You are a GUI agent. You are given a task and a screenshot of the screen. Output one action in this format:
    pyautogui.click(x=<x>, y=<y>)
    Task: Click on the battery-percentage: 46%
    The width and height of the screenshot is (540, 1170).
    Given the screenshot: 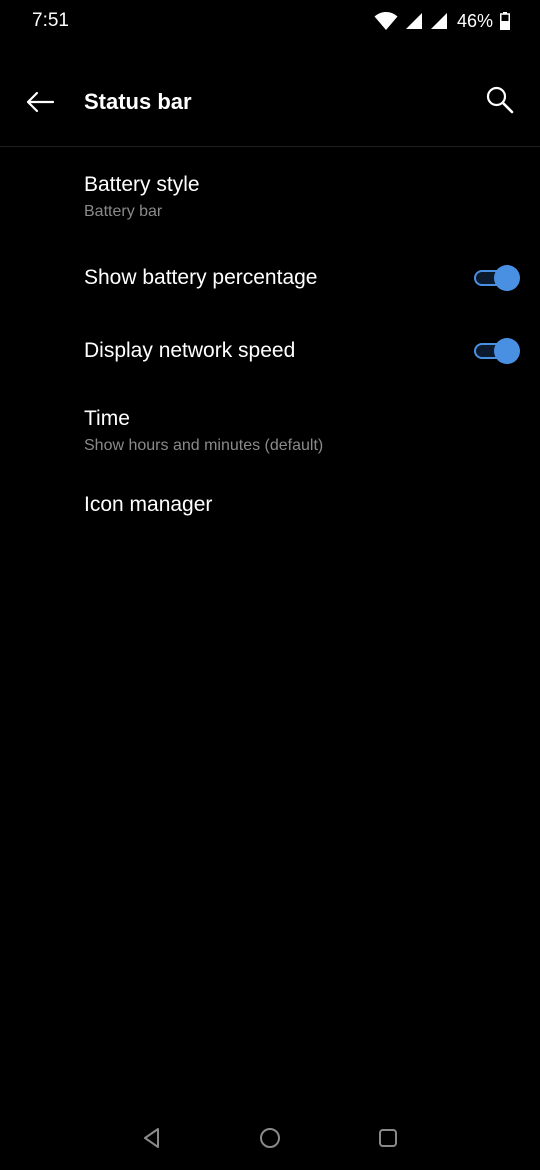 What is the action you would take?
    pyautogui.click(x=474, y=20)
    